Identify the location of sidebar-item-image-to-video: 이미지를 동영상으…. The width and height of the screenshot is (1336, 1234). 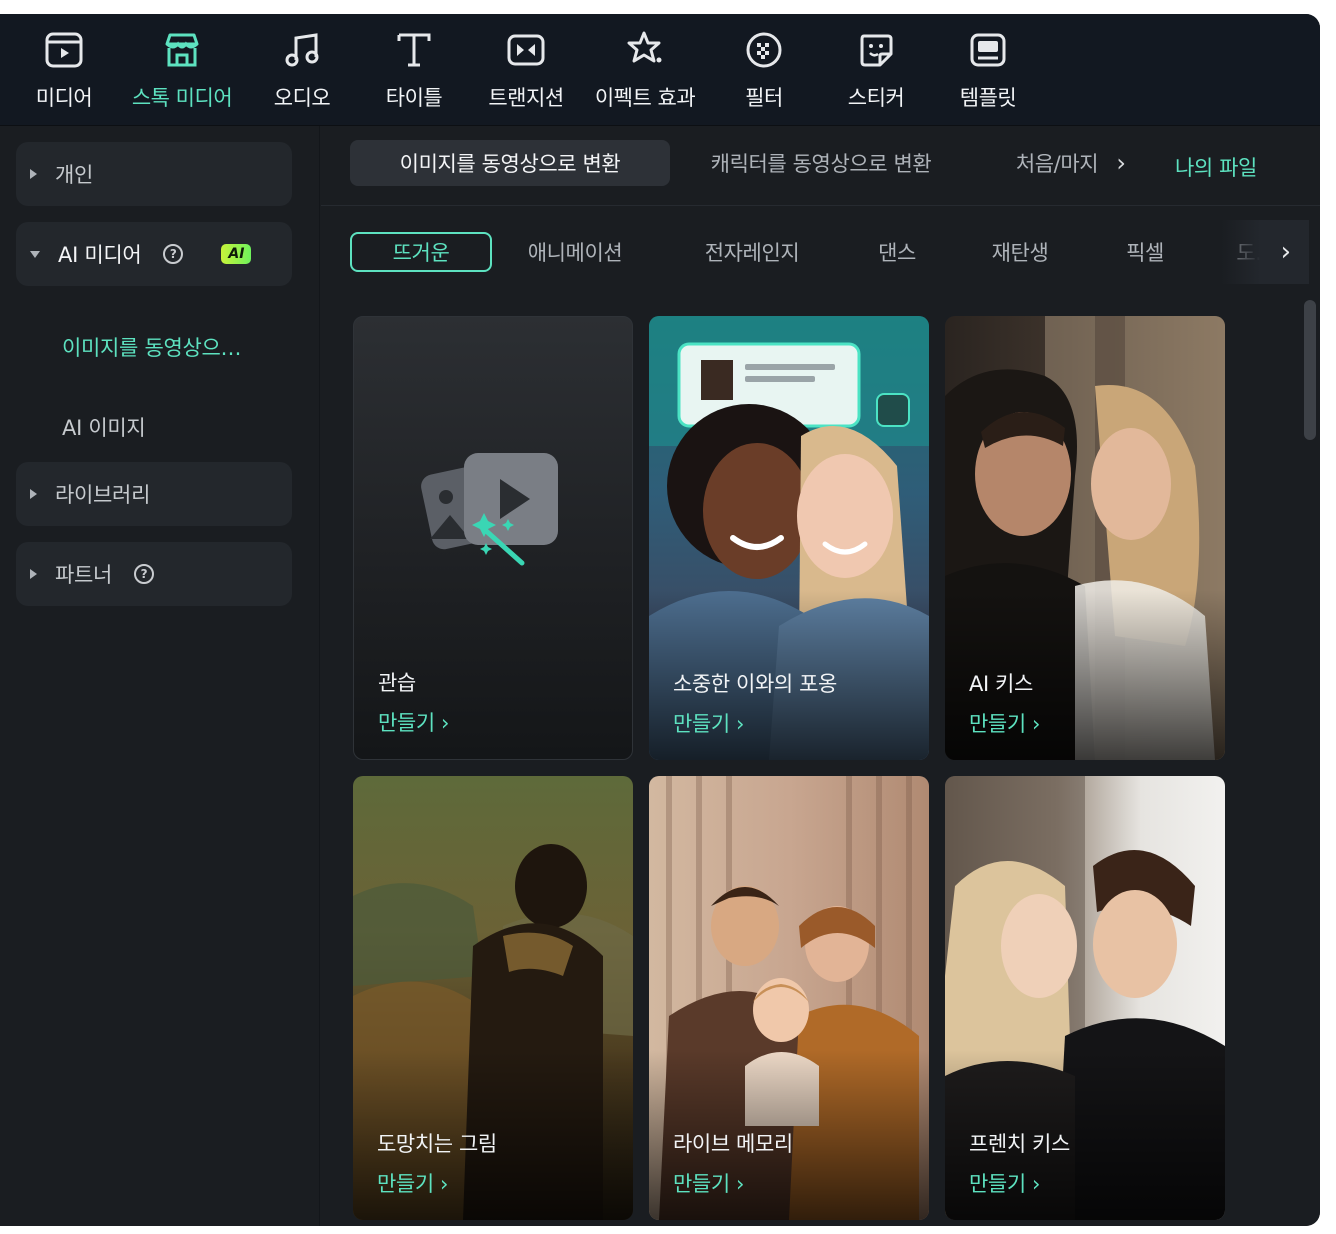
(152, 347).